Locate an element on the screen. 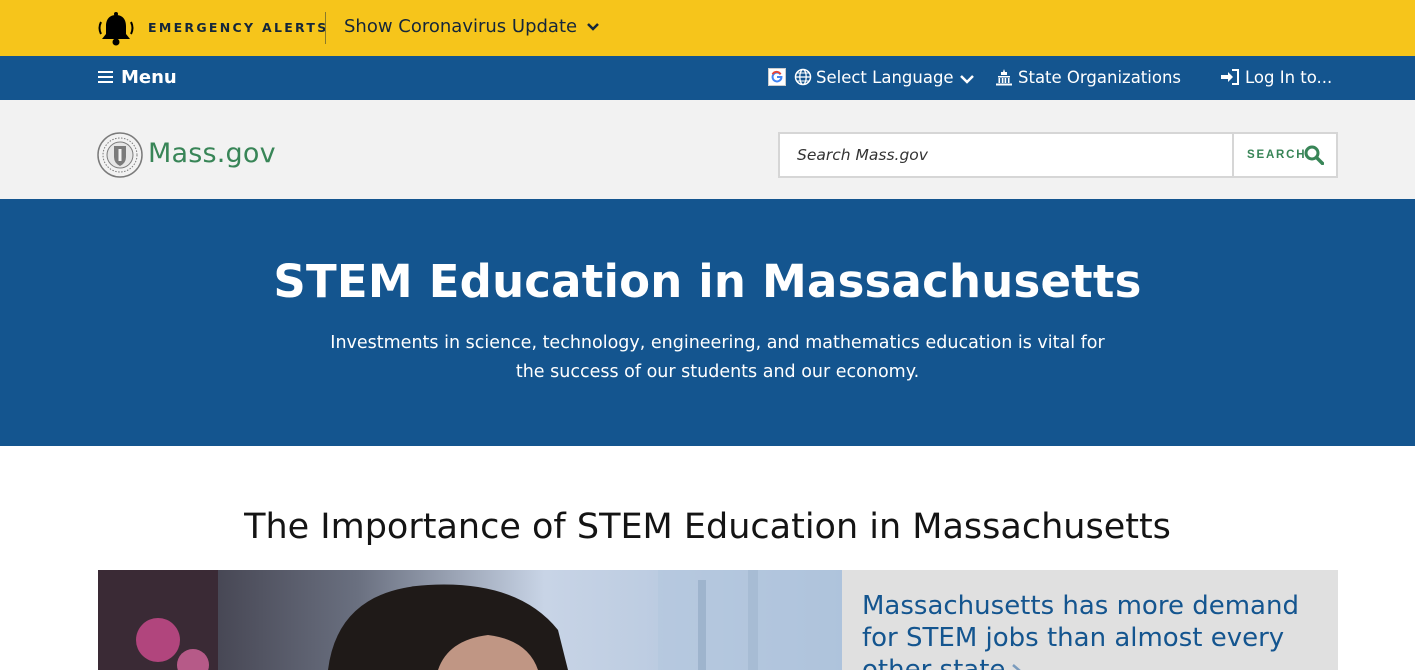 This screenshot has width=1415, height=670. globe-icon is located at coordinates (803, 77).